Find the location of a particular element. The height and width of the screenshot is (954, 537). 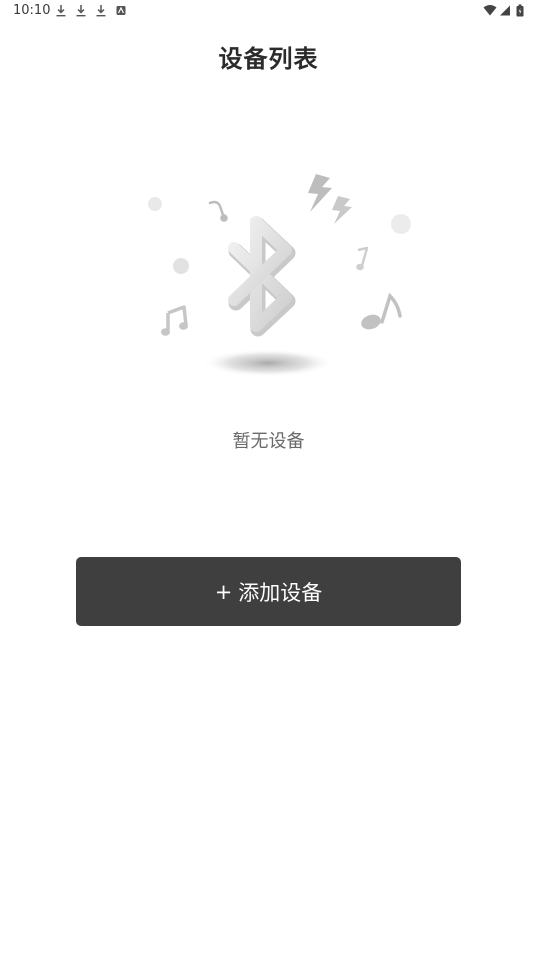

plus-icon: + is located at coordinates (223, 591).